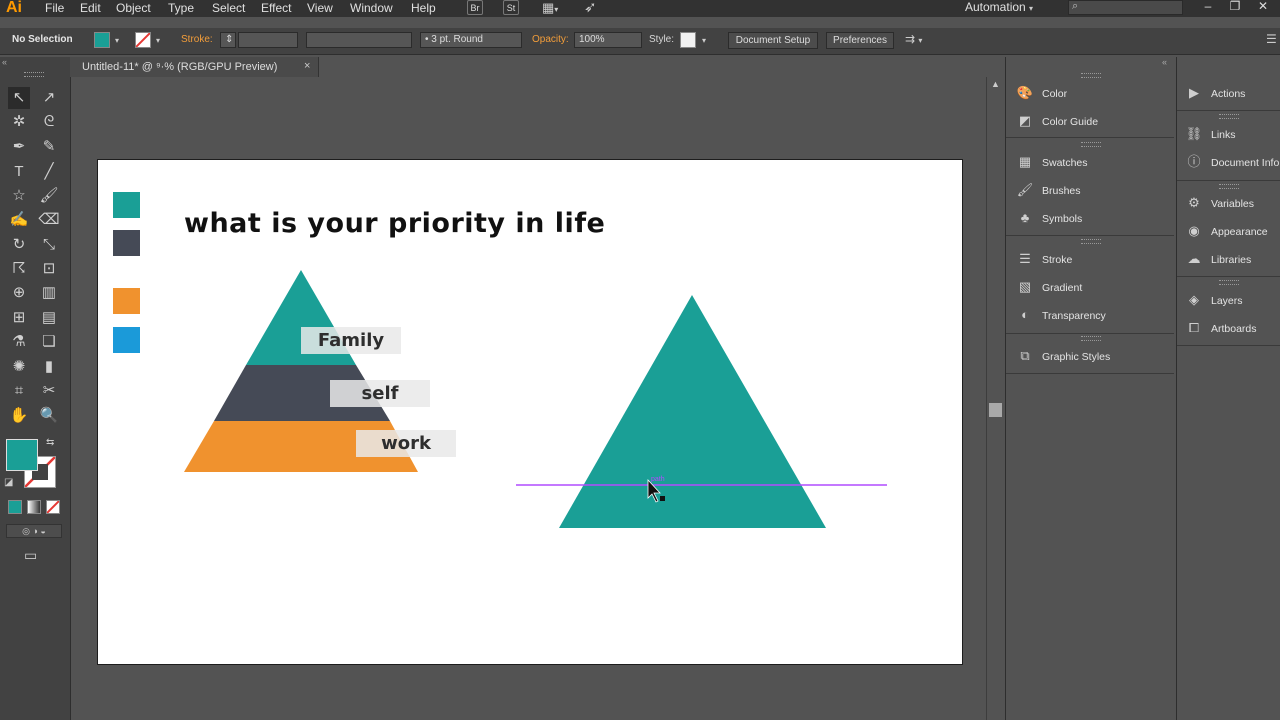  What do you see at coordinates (197, 39) in the screenshot?
I see `stroke-label: Stroke:` at bounding box center [197, 39].